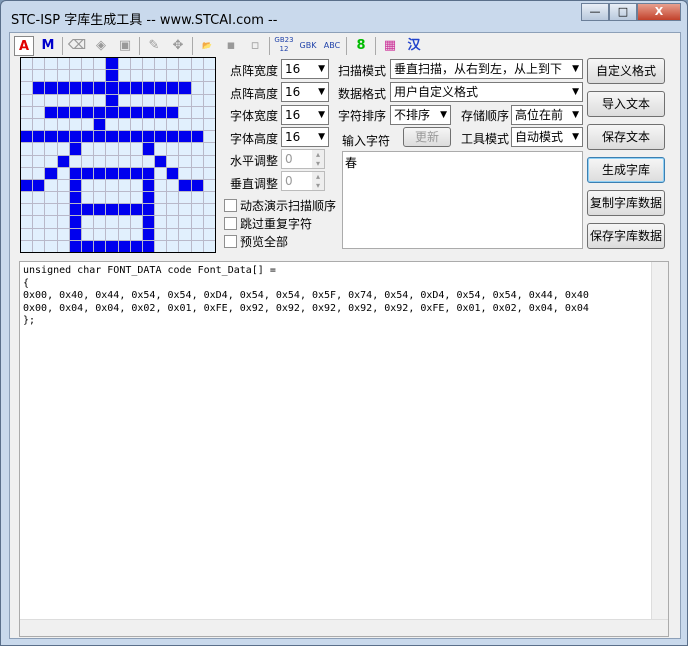 The image size is (688, 646). Describe the element at coordinates (659, 12) in the screenshot. I see `close-button: X` at that location.